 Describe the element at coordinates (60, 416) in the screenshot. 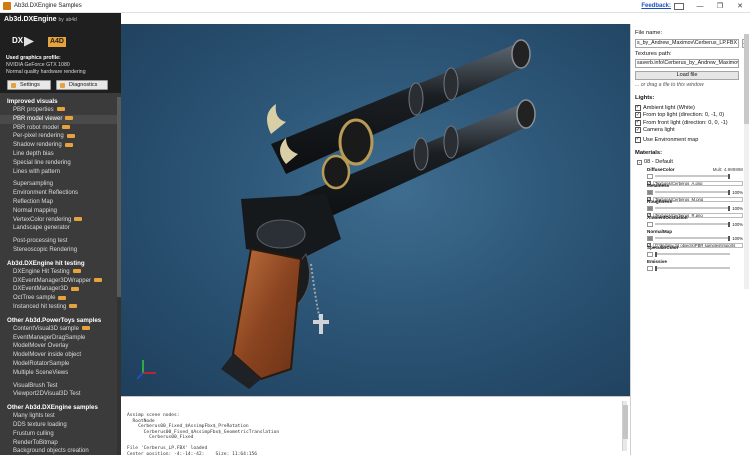

I see `sidebar-item: Many lights test` at that location.